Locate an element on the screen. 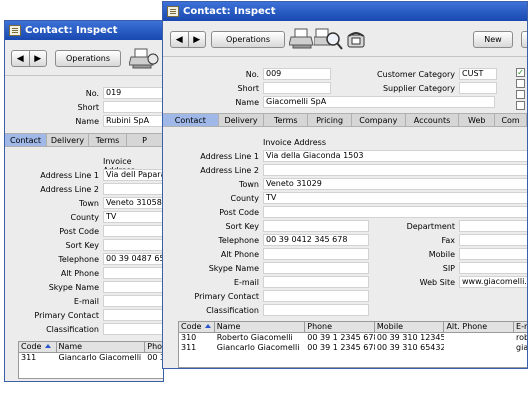 Image resolution: width=528 pixels, height=407 pixels. grid-header: Code Name Phone Mobile Alt. Phone E-m is located at coordinates (353, 327).